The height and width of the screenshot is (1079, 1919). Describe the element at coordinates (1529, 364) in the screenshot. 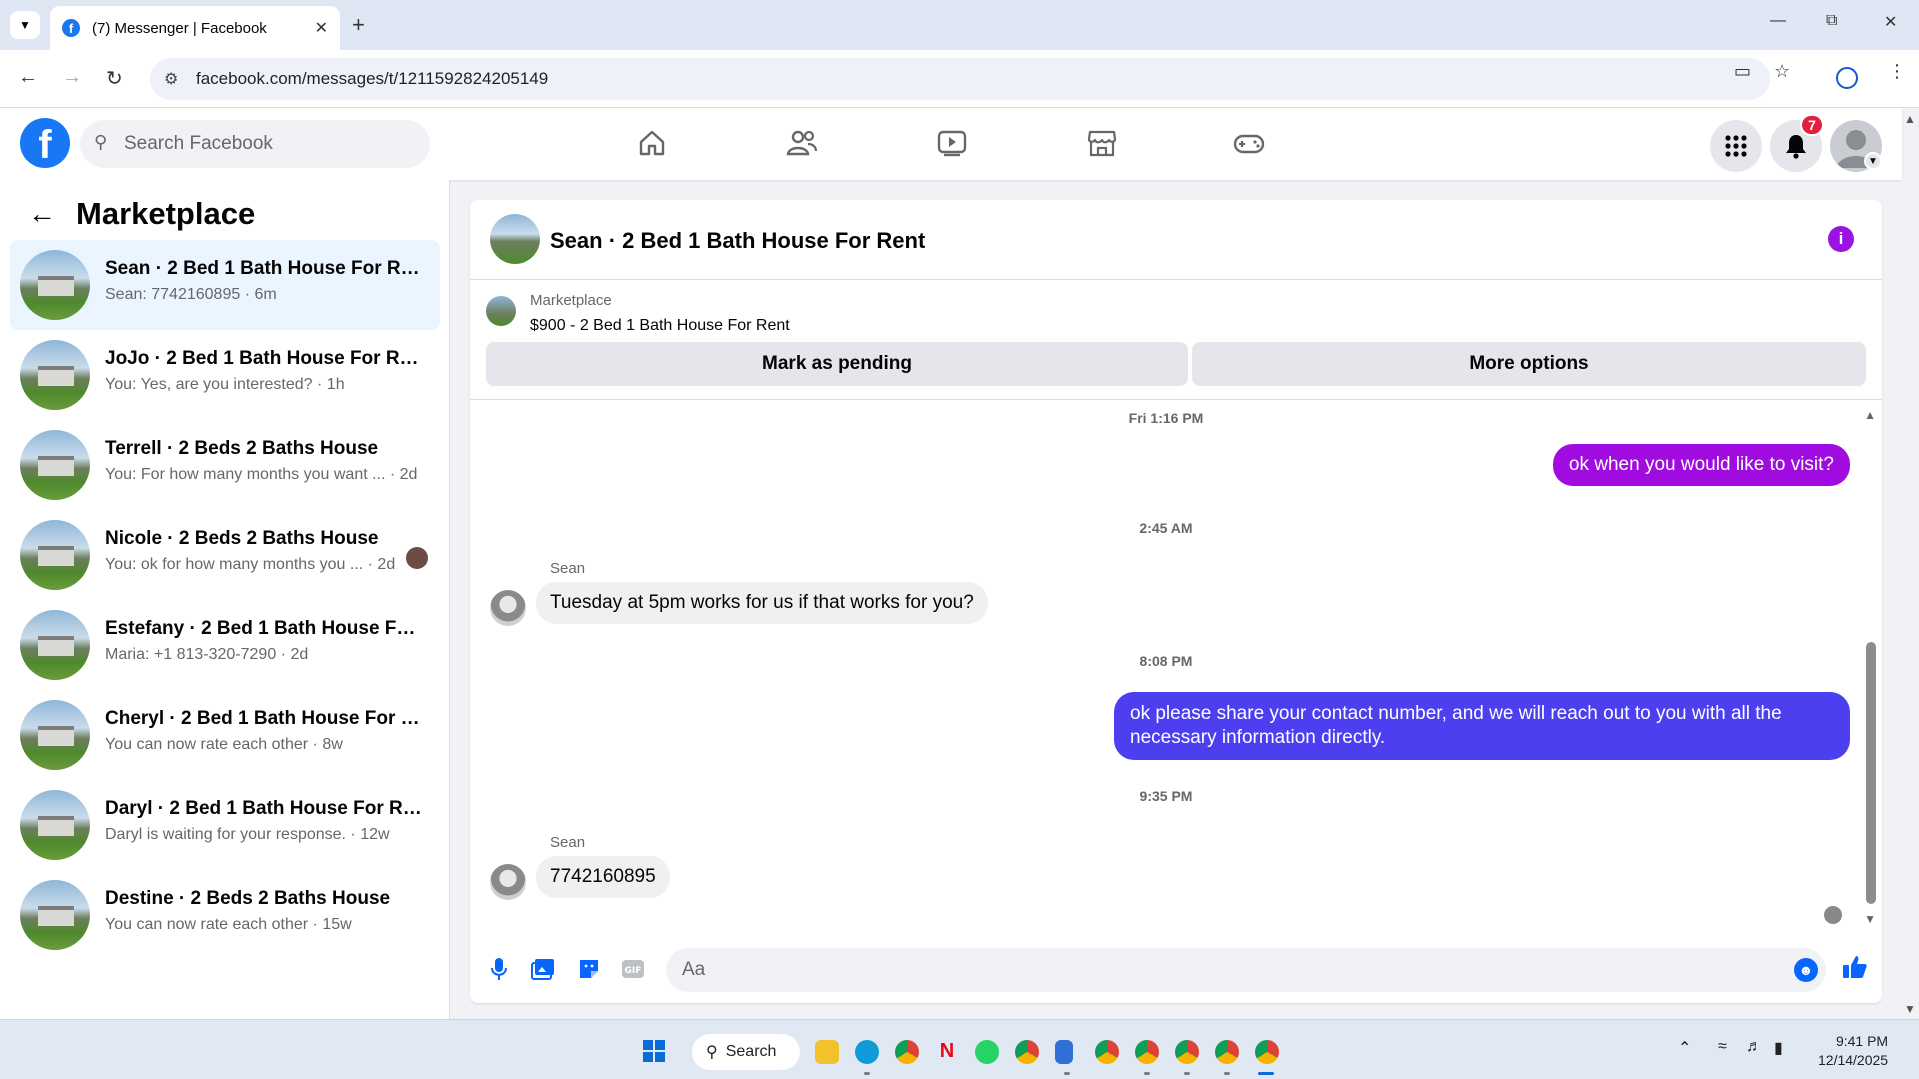

I see `more-options-button: More options` at that location.